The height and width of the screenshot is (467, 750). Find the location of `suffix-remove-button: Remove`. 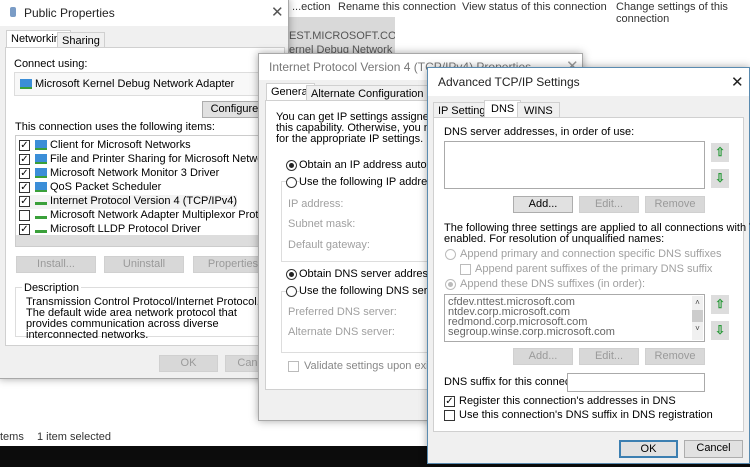

suffix-remove-button: Remove is located at coordinates (675, 356).